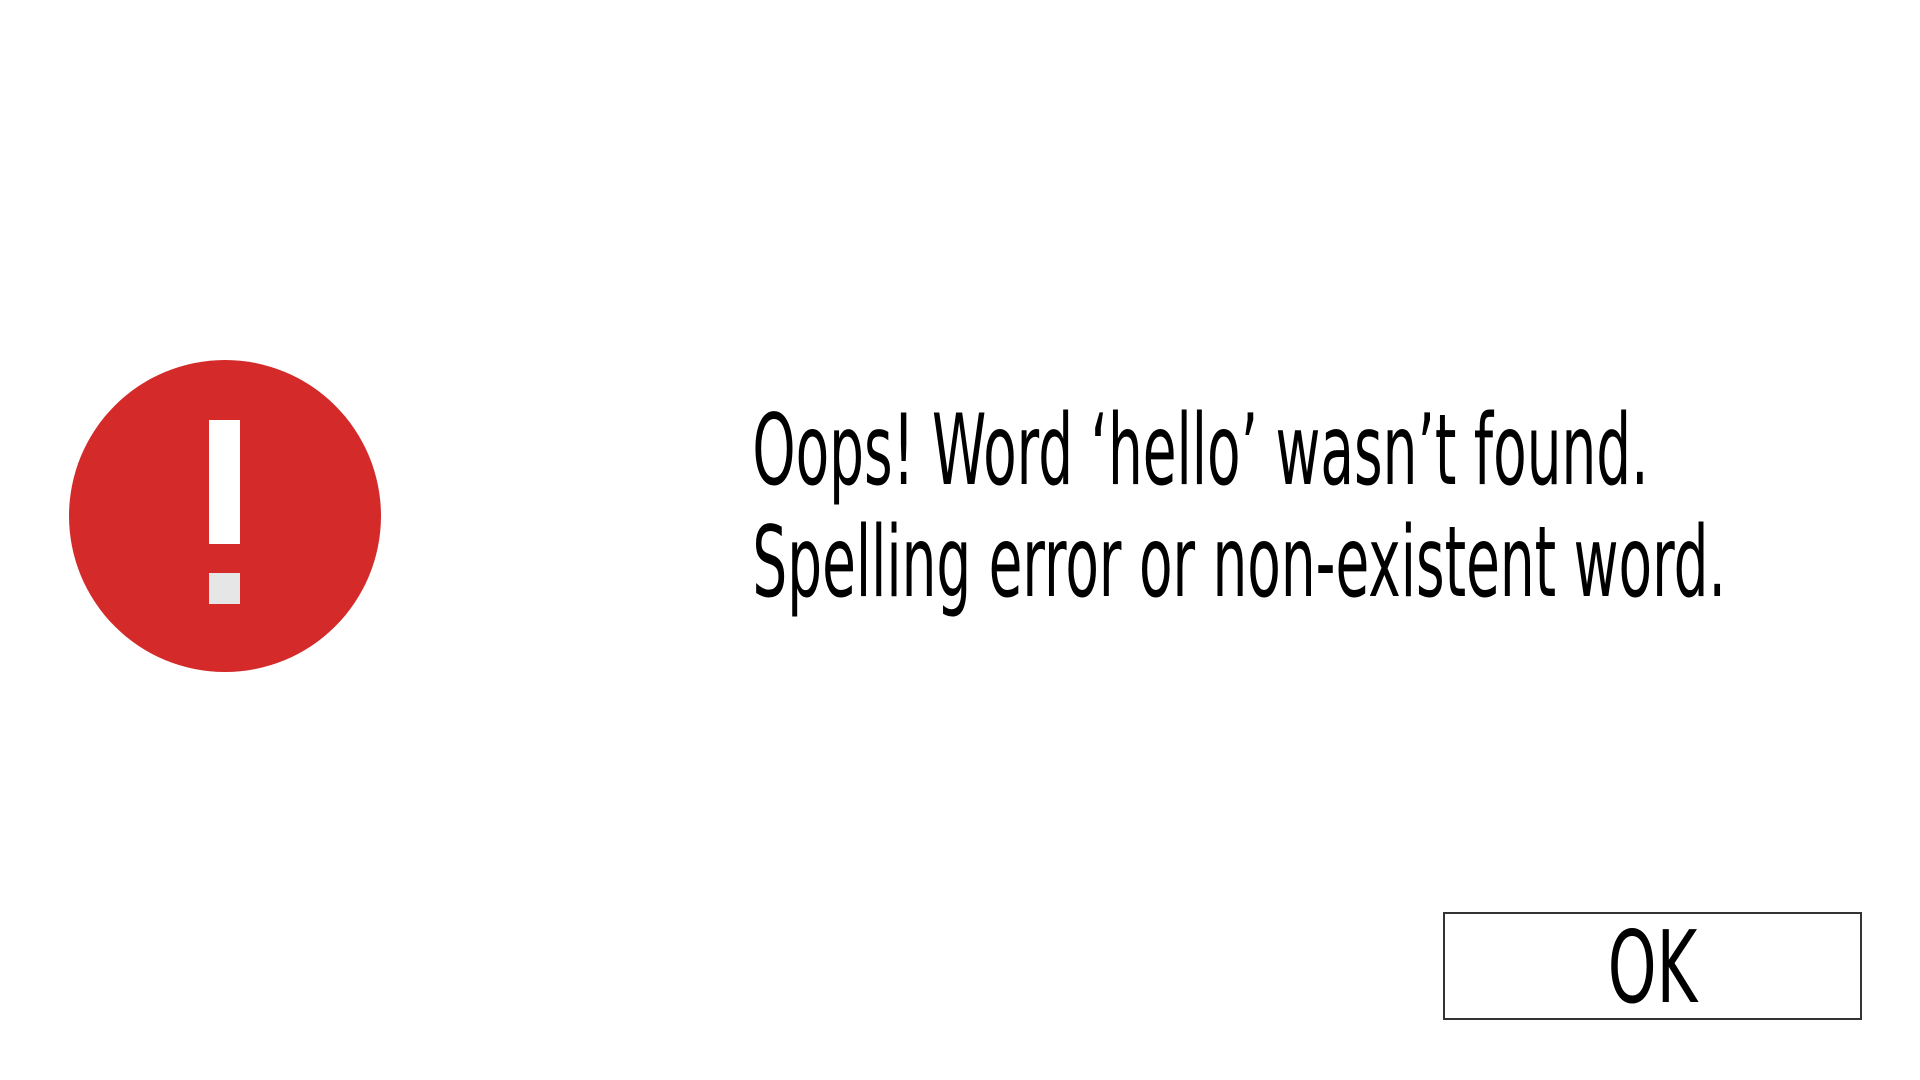 The width and height of the screenshot is (1920, 1080). What do you see at coordinates (1239, 563) in the screenshot?
I see `error-message-line-2: Spelling error or non-existent word.` at bounding box center [1239, 563].